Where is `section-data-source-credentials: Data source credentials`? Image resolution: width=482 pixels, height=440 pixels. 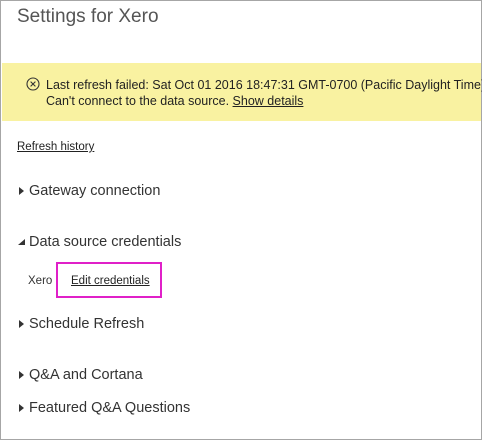 section-data-source-credentials: Data source credentials is located at coordinates (99, 242).